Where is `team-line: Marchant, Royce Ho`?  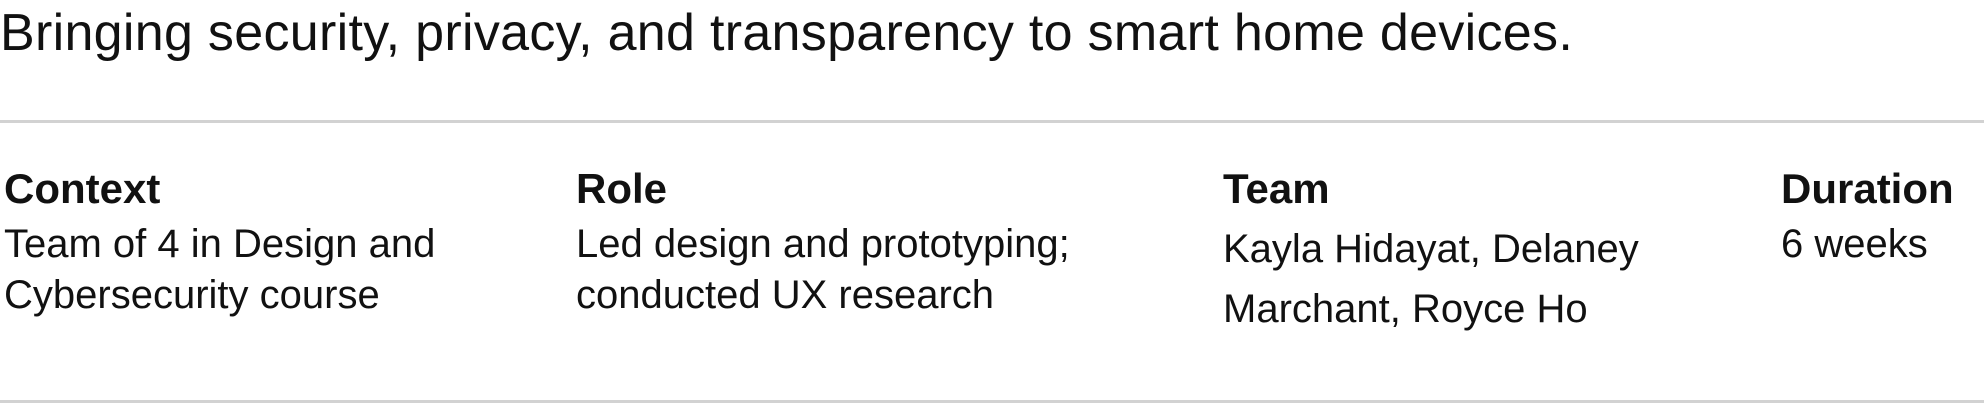 team-line: Marchant, Royce Ho is located at coordinates (1405, 309).